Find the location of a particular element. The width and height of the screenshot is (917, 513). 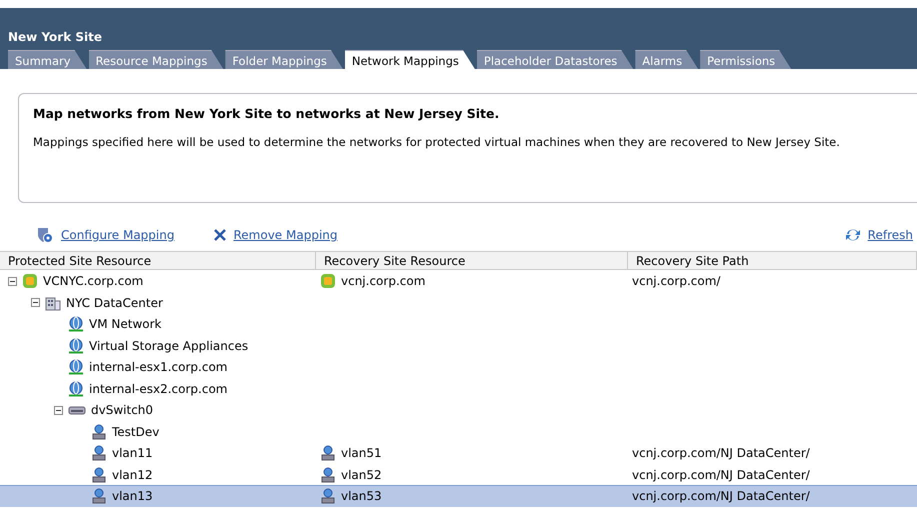

column-header: Recovery Site Resource is located at coordinates (472, 260).